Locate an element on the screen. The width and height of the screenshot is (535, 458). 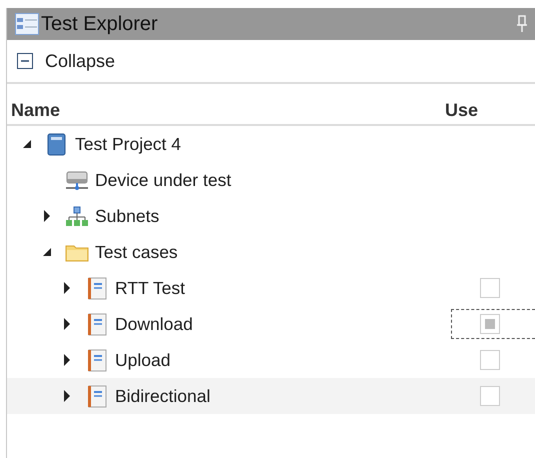
tree-item-label: Upload is located at coordinates (143, 360).